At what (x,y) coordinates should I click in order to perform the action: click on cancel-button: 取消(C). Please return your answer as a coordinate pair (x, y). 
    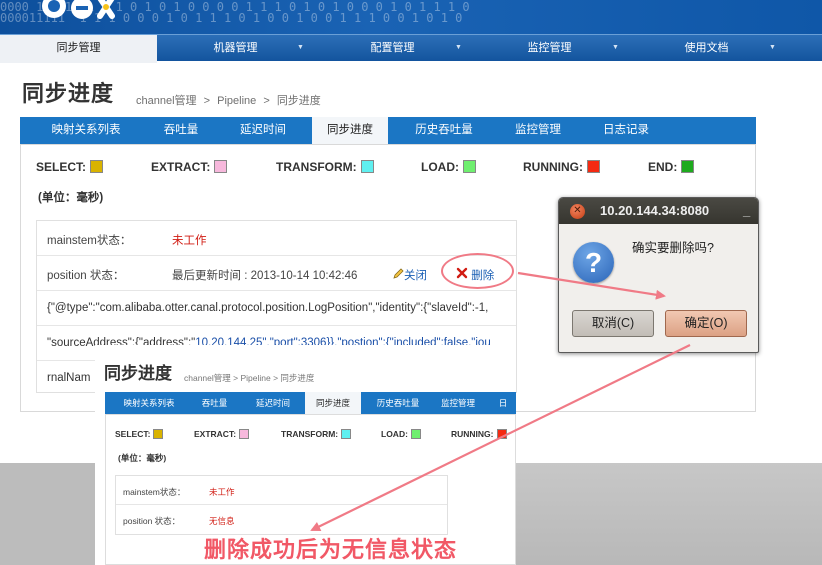
    Looking at the image, I should click on (613, 323).